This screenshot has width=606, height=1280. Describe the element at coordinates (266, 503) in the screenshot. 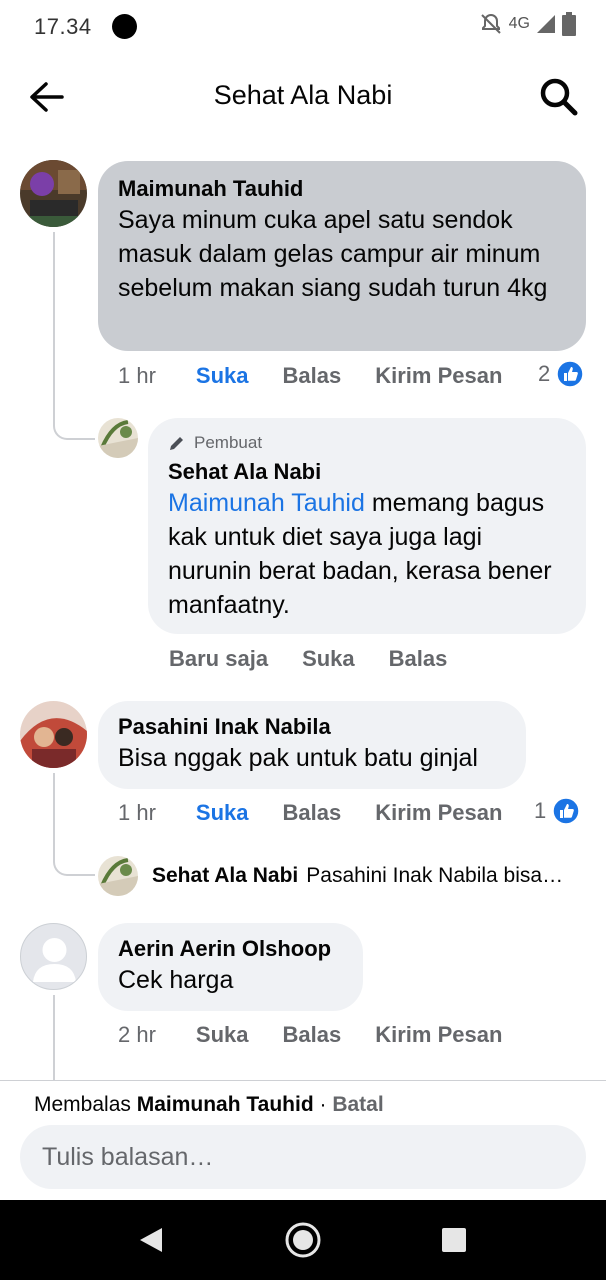

I see `mention-link: Maimunah Tauhid` at that location.